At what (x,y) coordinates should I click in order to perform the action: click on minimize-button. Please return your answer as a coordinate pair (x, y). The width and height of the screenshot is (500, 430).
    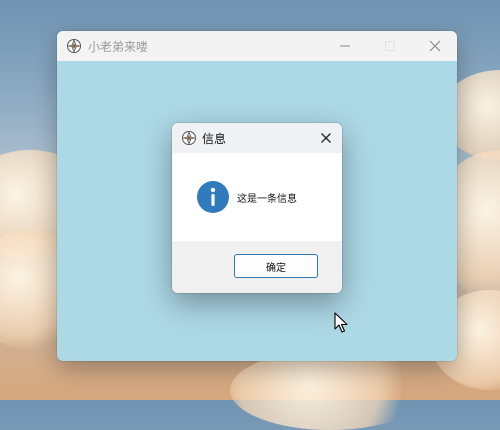
    Looking at the image, I should click on (344, 46).